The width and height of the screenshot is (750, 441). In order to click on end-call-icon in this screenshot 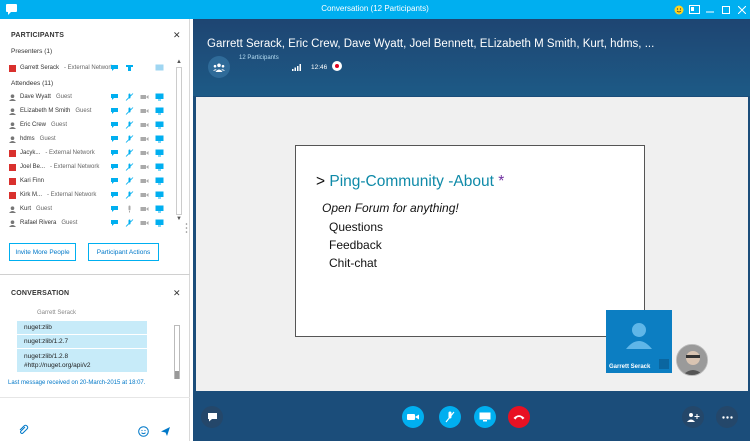, I will do `click(519, 417)`.